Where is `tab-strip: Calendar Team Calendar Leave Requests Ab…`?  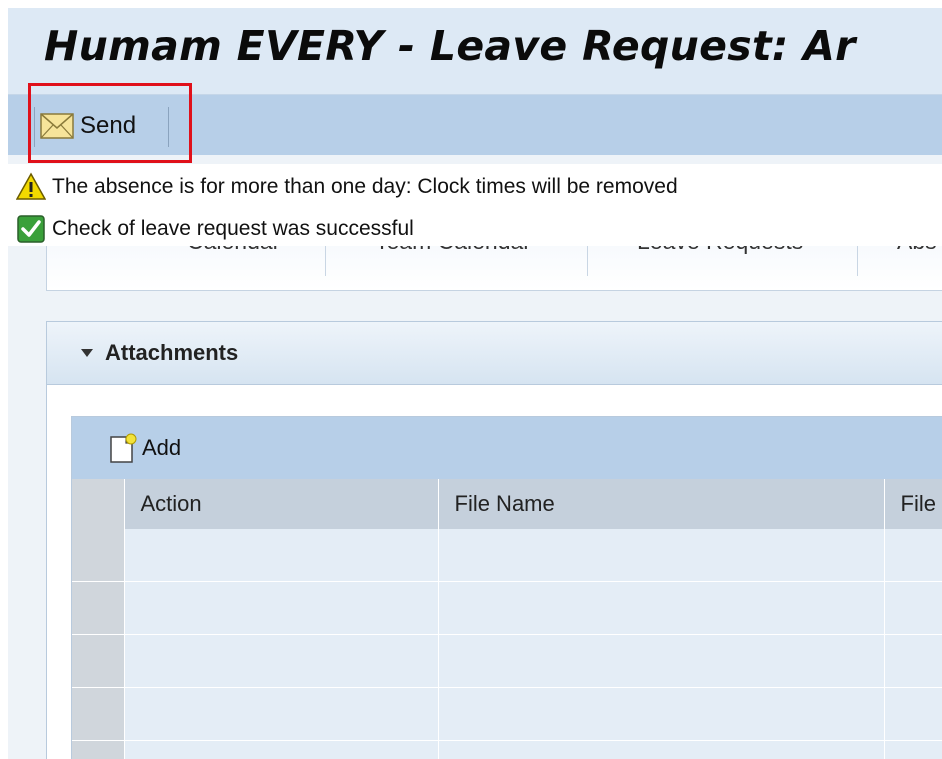
tab-strip: Calendar Team Calendar Leave Requests Ab… is located at coordinates (494, 259).